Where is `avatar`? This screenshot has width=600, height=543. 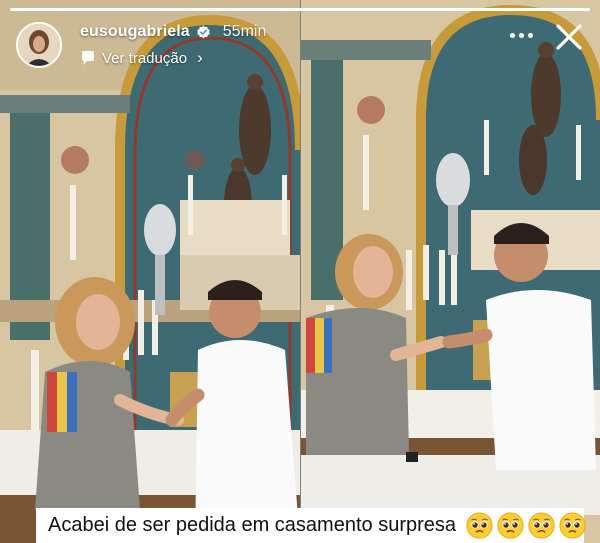 avatar is located at coordinates (39, 45).